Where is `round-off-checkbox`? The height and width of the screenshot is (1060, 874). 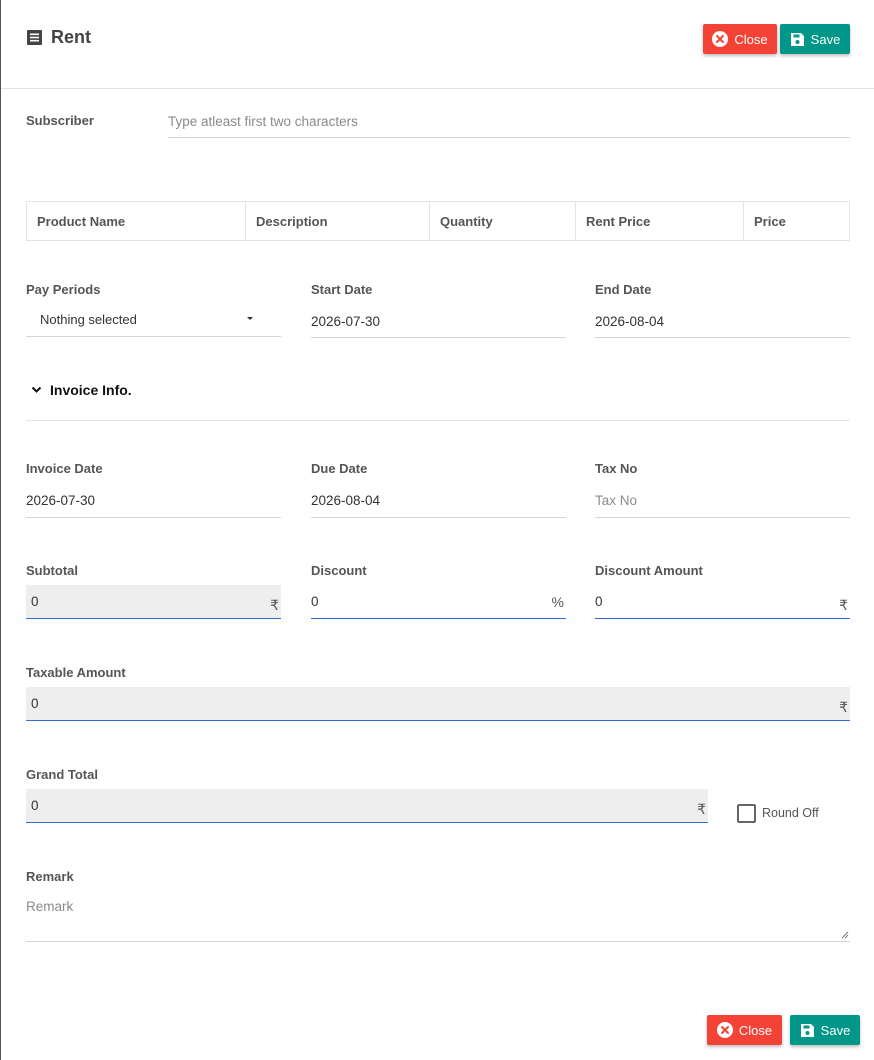 round-off-checkbox is located at coordinates (746, 813).